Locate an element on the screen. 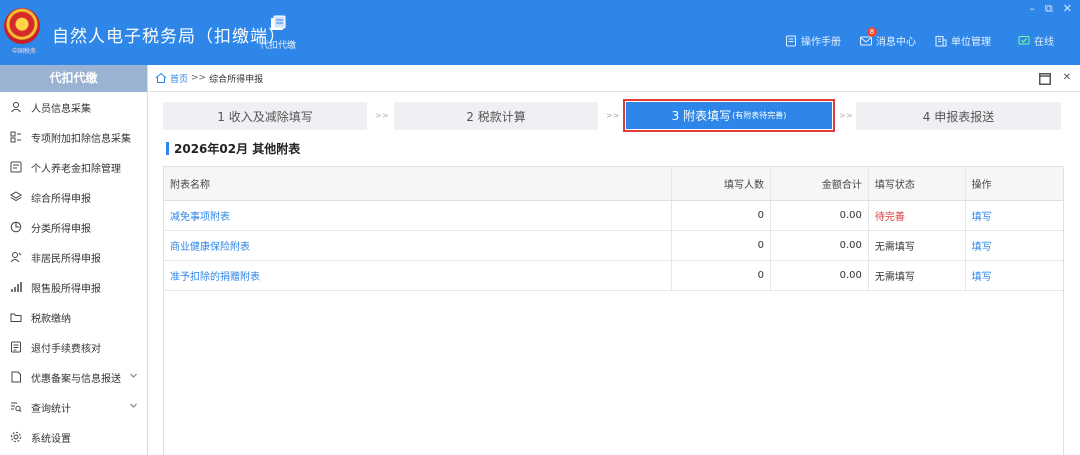 This screenshot has height=455, width=1080. table-row: 准予扣除的捐赠附表 0 0.00 无需填写 填写 is located at coordinates (613, 275).